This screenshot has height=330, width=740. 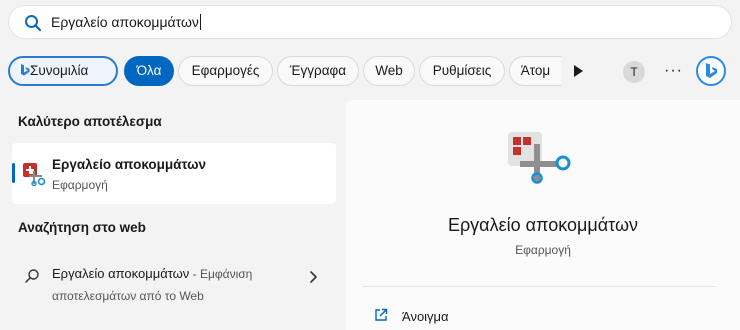 What do you see at coordinates (543, 225) in the screenshot?
I see `preview-title: Εργαλείο αποκομμάτων` at bounding box center [543, 225].